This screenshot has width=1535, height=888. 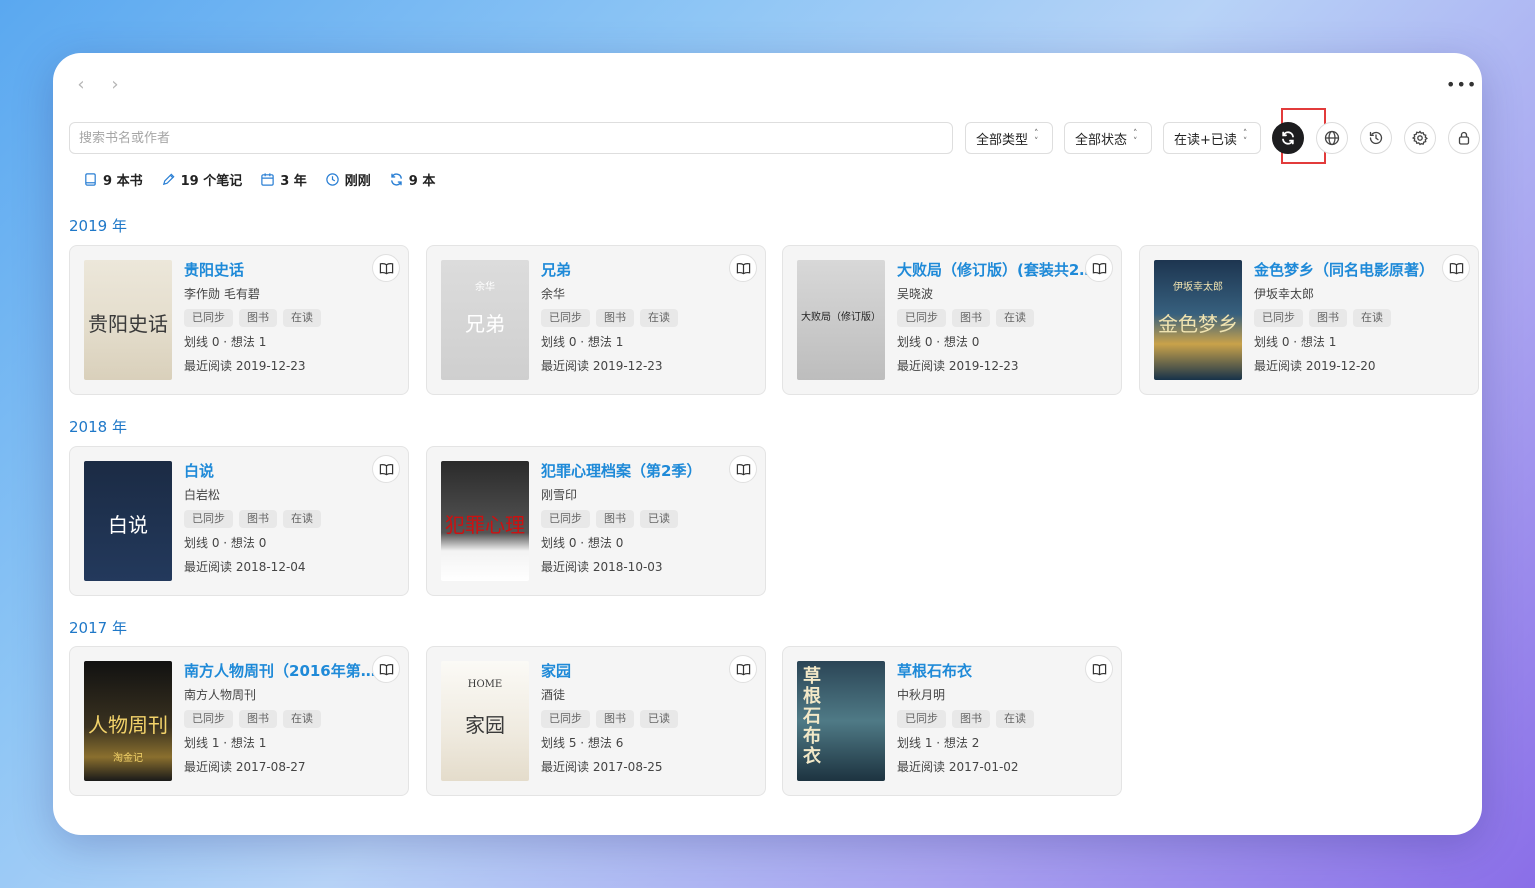 What do you see at coordinates (841, 320) in the screenshot?
I see `book-cover: 大败局（修订版）` at bounding box center [841, 320].